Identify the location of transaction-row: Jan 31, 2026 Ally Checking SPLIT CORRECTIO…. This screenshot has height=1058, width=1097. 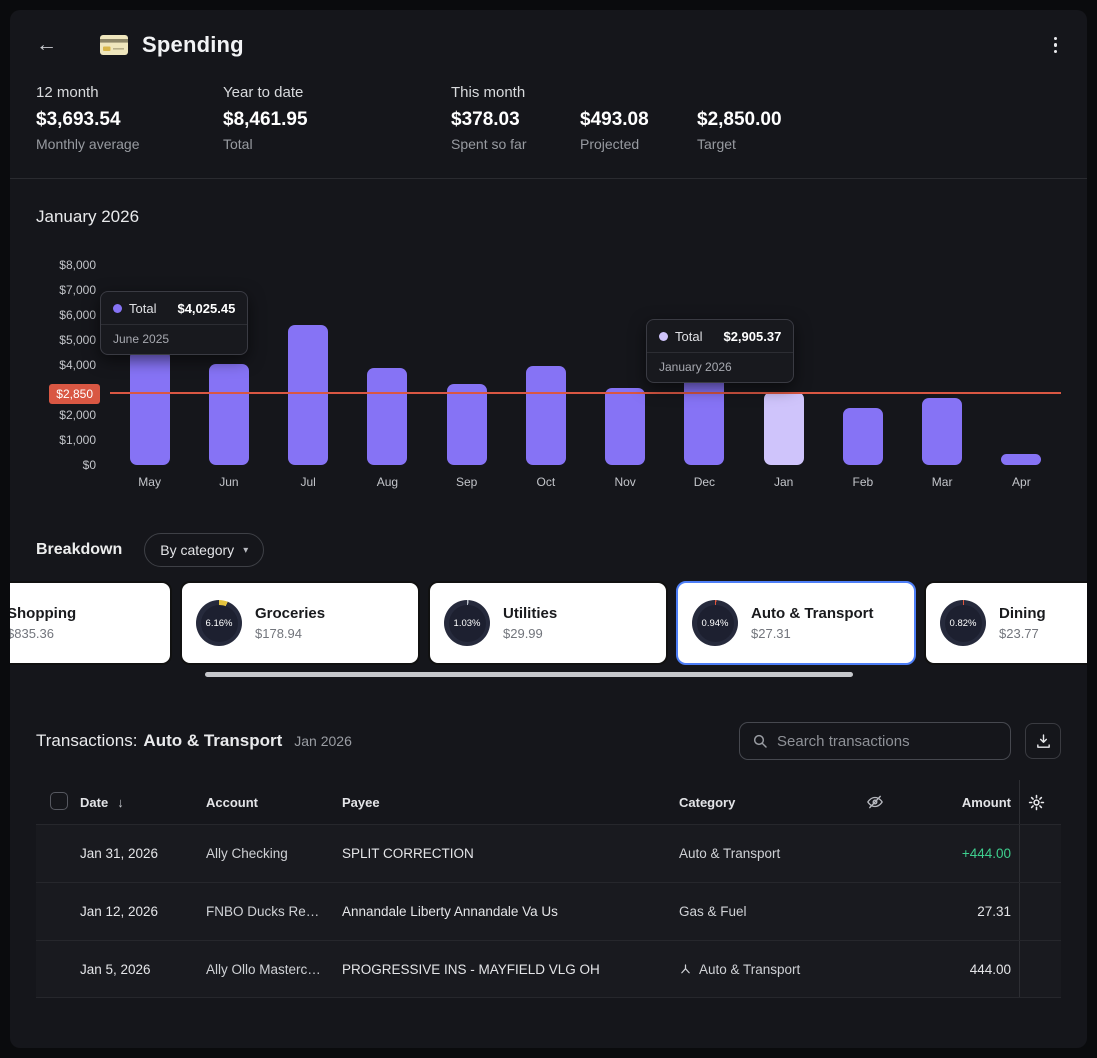
(548, 853).